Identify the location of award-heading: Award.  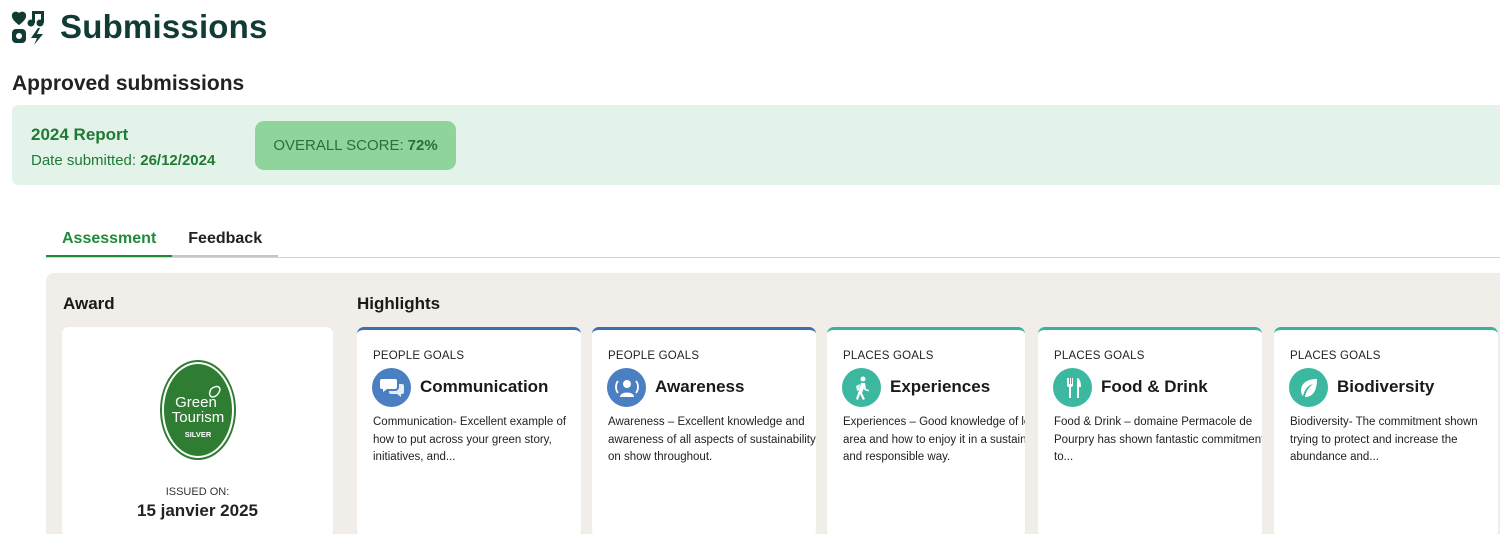
(89, 303).